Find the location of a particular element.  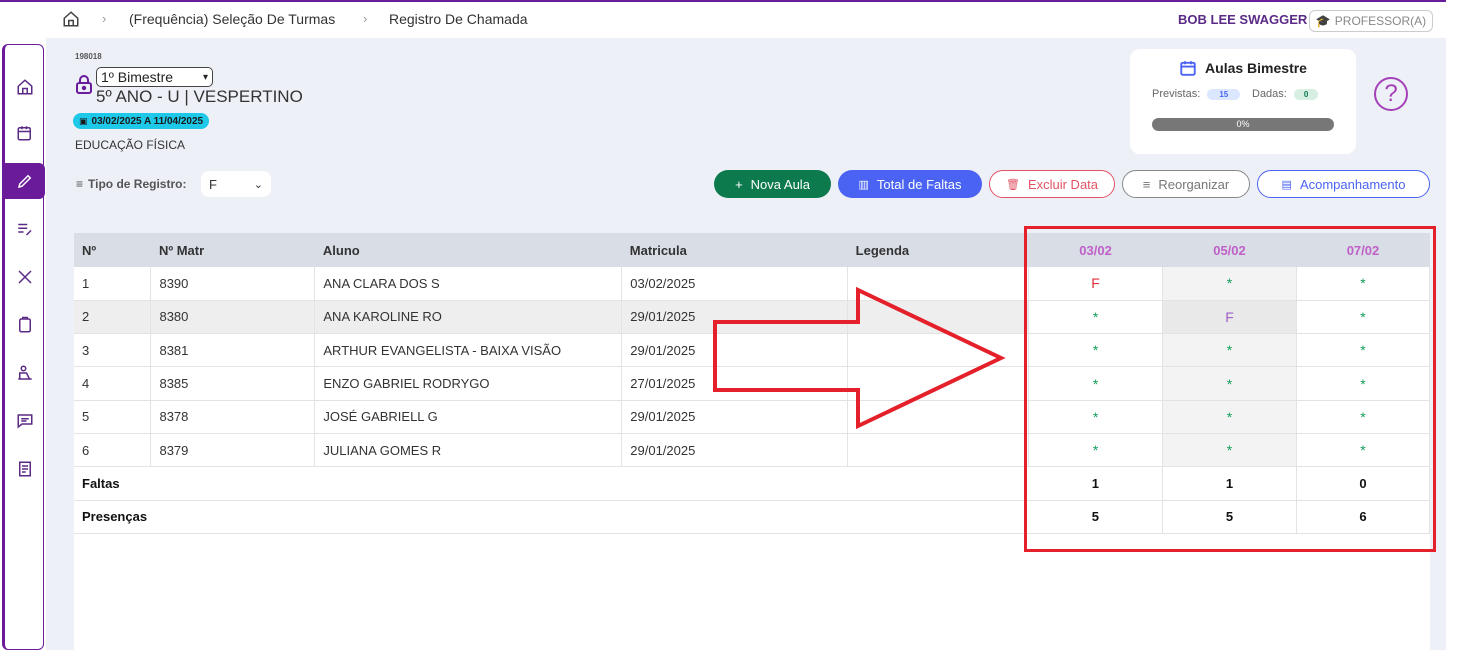

previstas-pill: 15 is located at coordinates (1224, 94).